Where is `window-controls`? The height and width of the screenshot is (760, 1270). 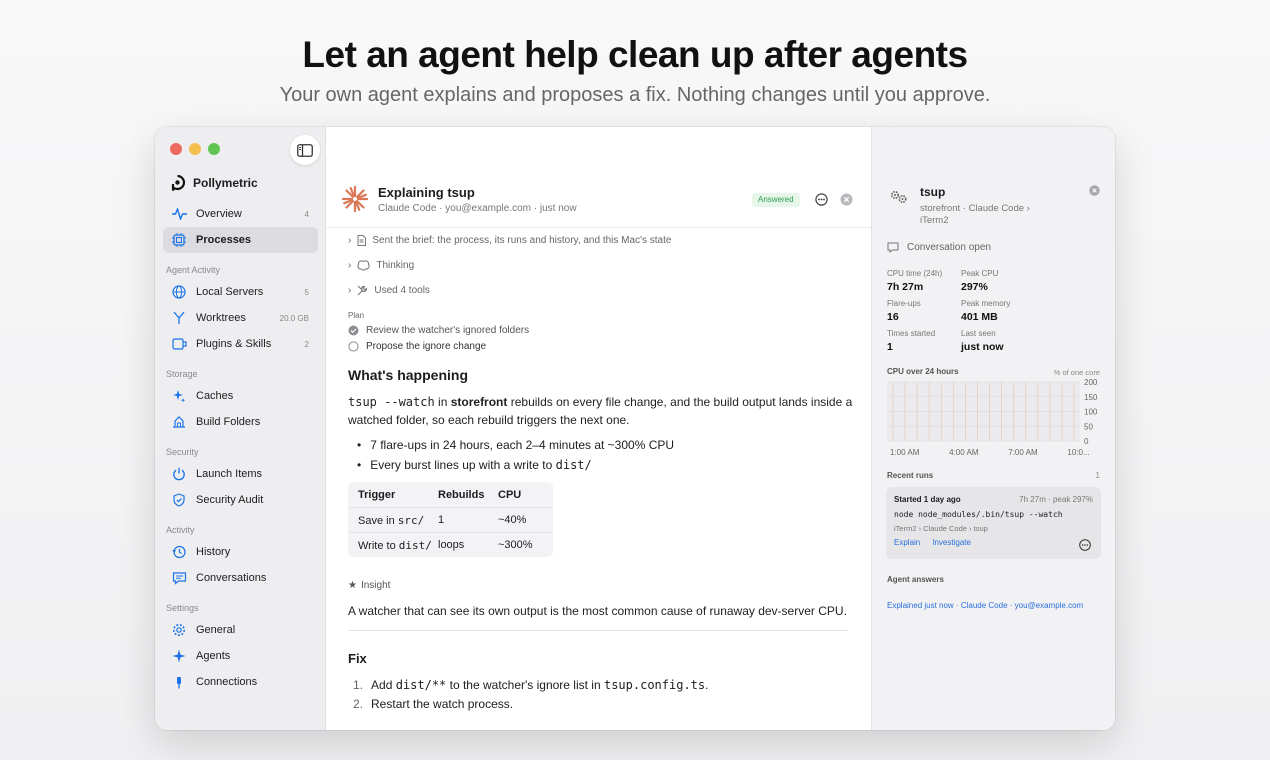 window-controls is located at coordinates (195, 149).